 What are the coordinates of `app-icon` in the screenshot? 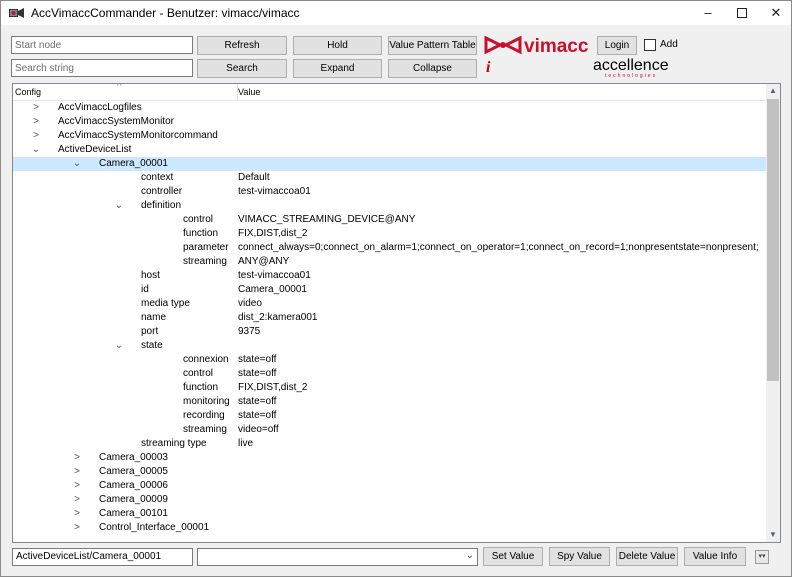 It's located at (16, 13).